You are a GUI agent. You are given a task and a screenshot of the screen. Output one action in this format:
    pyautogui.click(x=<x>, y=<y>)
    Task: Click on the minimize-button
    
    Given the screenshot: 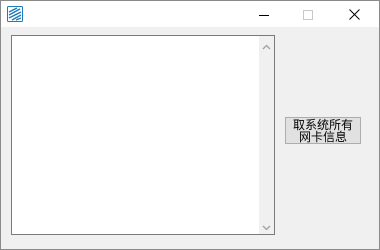 What is the action you would take?
    pyautogui.click(x=264, y=14)
    